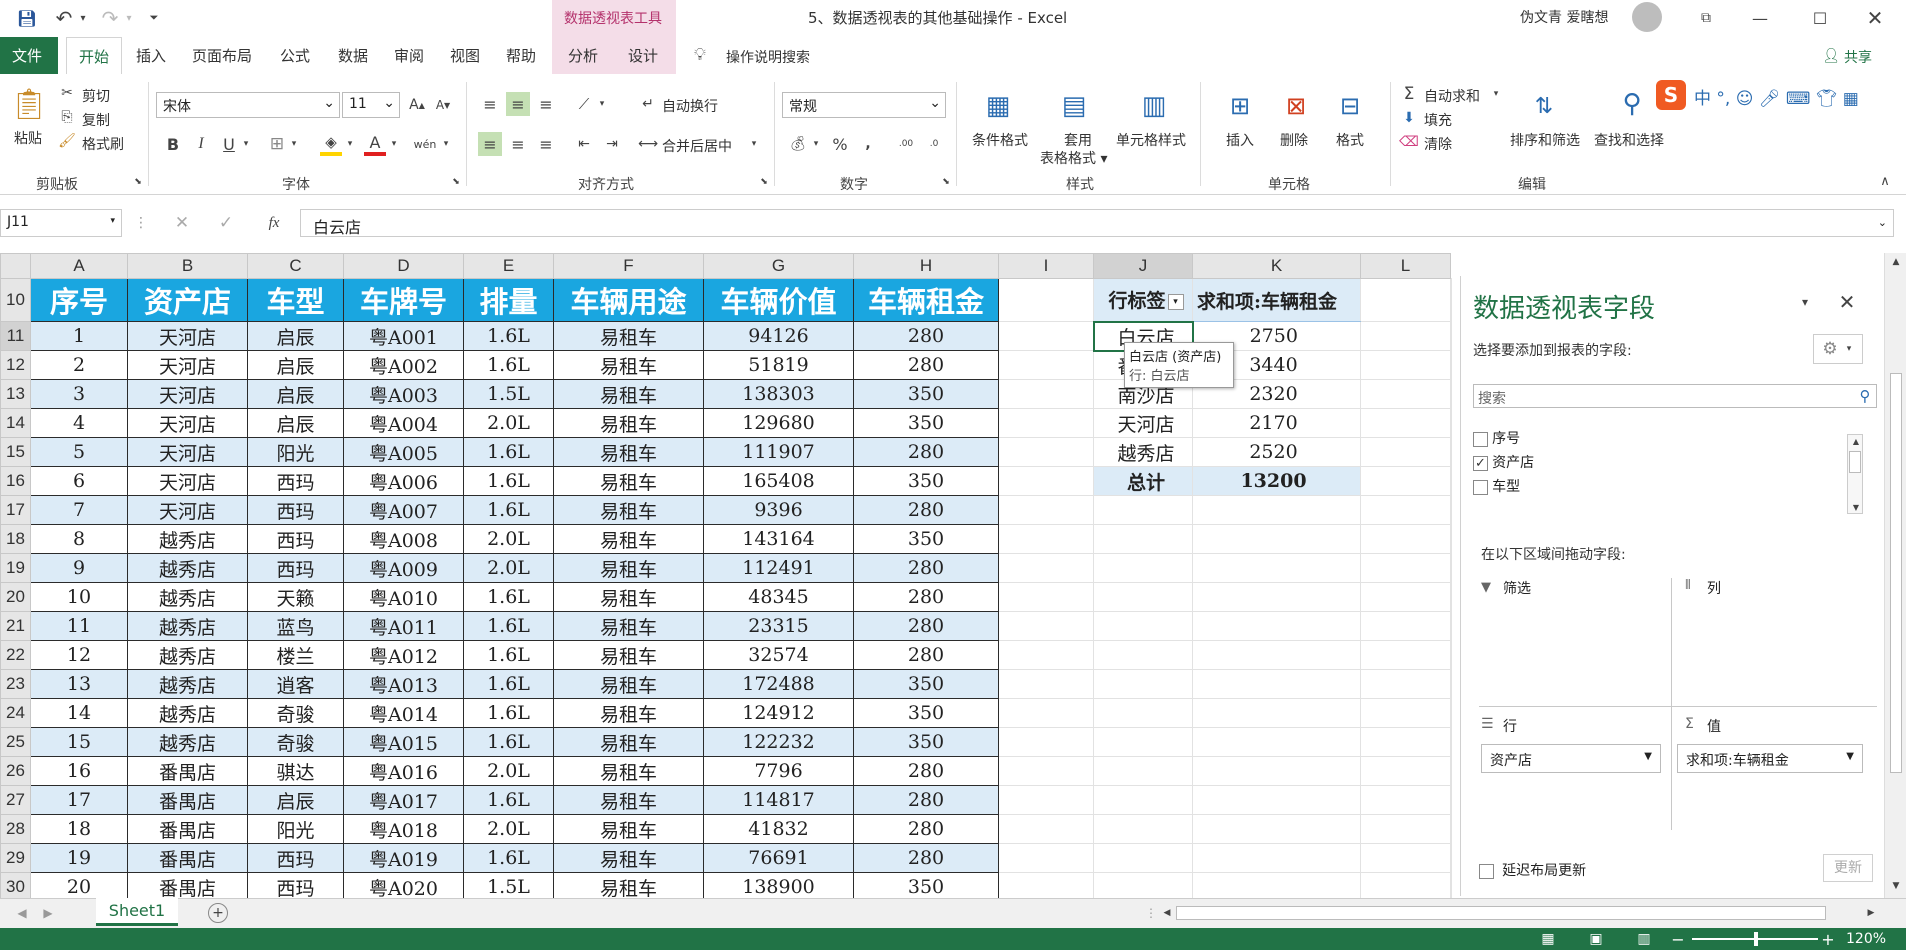  I want to click on cell-styles-icon: ▥, so click(1154, 106).